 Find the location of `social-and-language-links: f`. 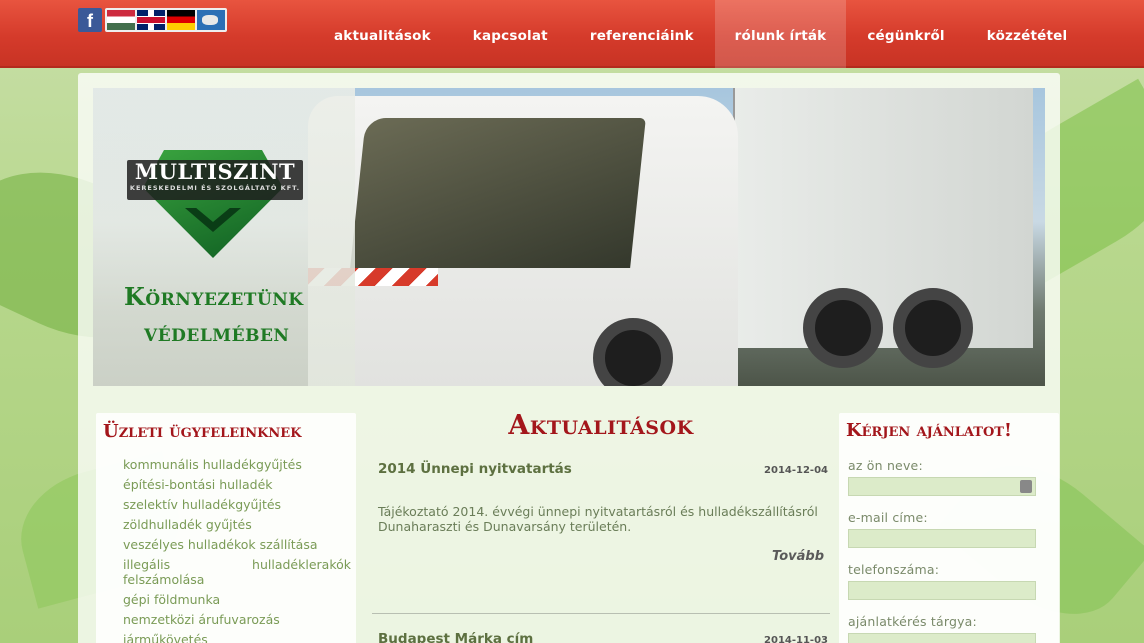

social-and-language-links: f is located at coordinates (152, 20).